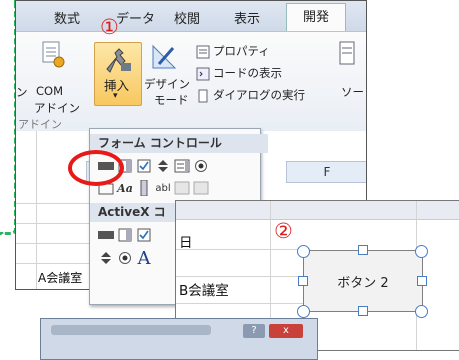 The height and width of the screenshot is (360, 459). Describe the element at coordinates (40, 124) in the screenshot. I see `addin-group-label: アドイン` at that location.